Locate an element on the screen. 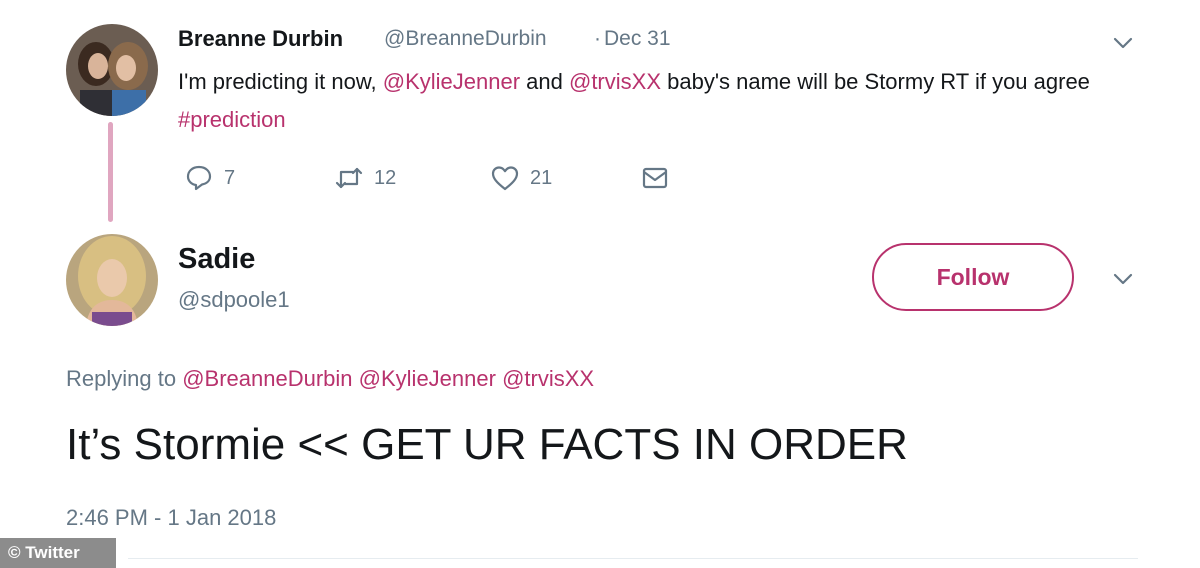 The image size is (1200, 568). tweet-date: Dec 31 is located at coordinates (637, 39).